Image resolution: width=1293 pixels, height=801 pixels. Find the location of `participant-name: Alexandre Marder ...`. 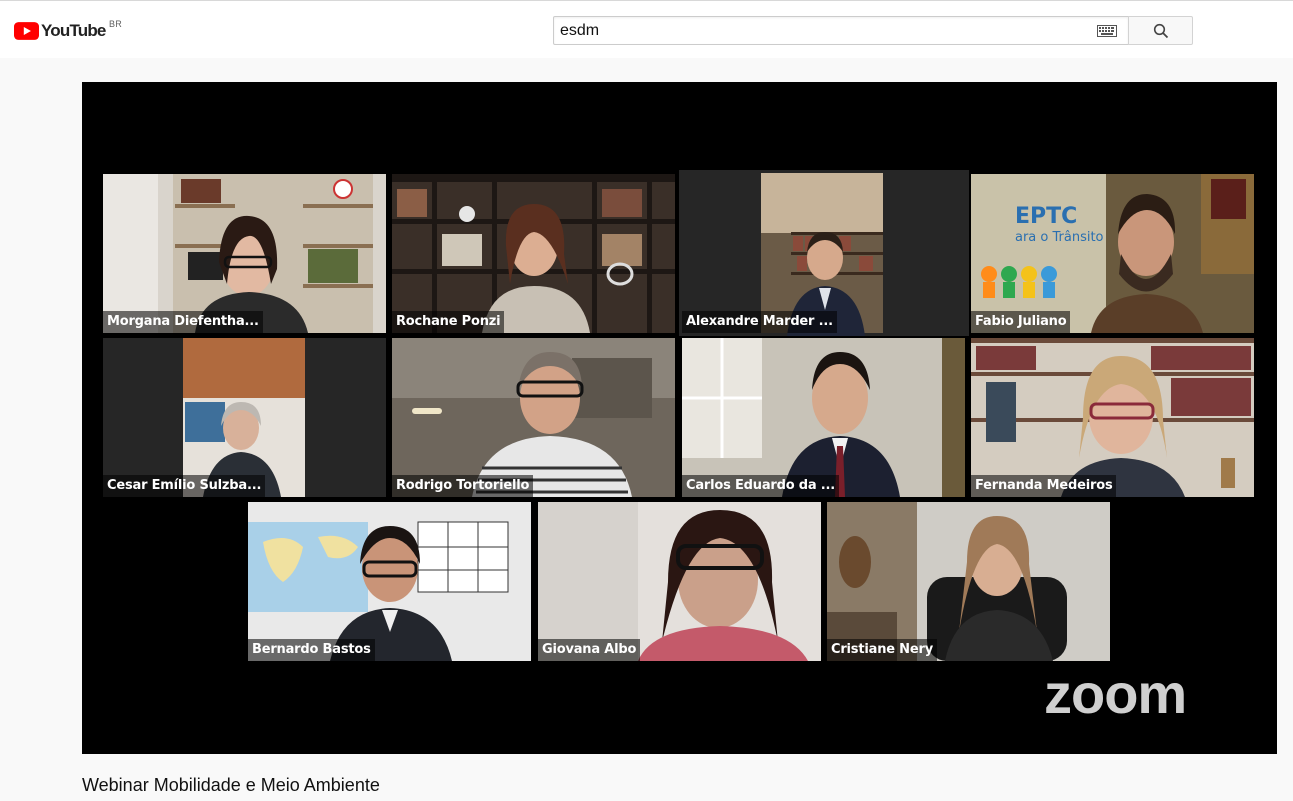

participant-name: Alexandre Marder ... is located at coordinates (759, 322).